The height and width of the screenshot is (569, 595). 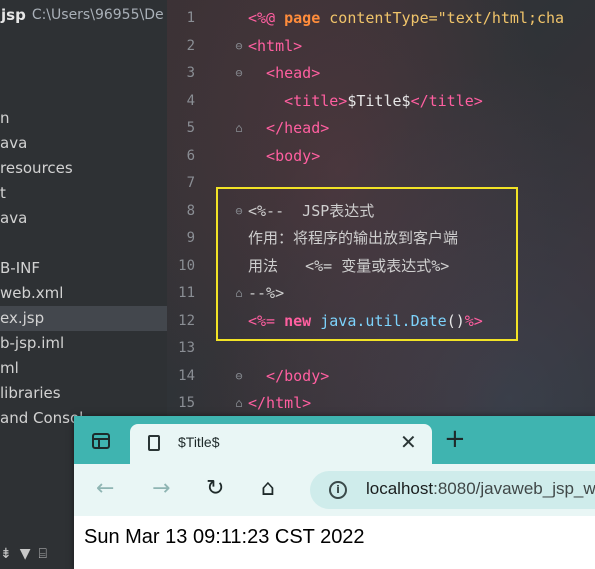 I want to click on page-content: Sun Mar 13 09:11:23 CST 2022, so click(x=334, y=542).